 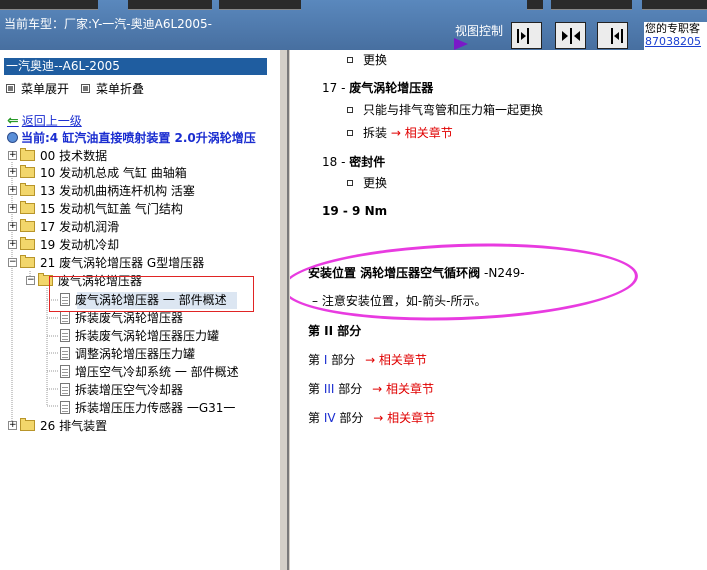 I want to click on back-link: ⇐ 返回上一级, so click(x=44, y=120).